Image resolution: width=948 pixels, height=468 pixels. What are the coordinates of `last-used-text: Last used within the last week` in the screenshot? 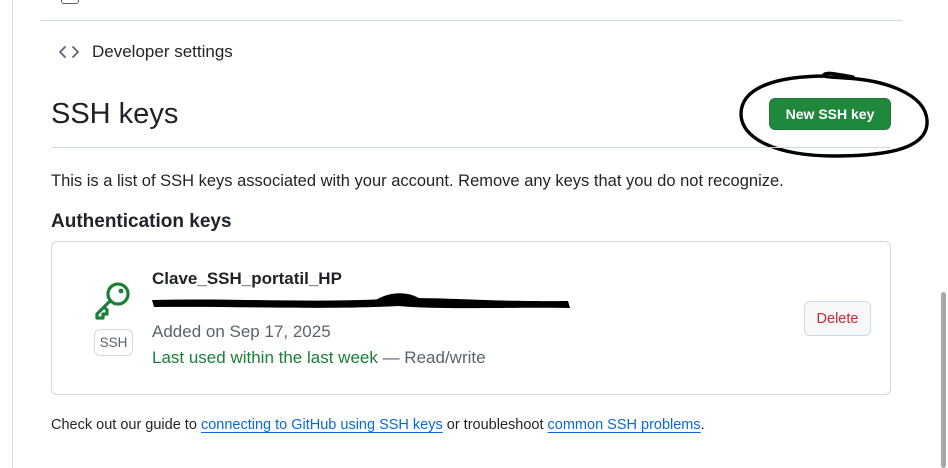 It's located at (265, 357).